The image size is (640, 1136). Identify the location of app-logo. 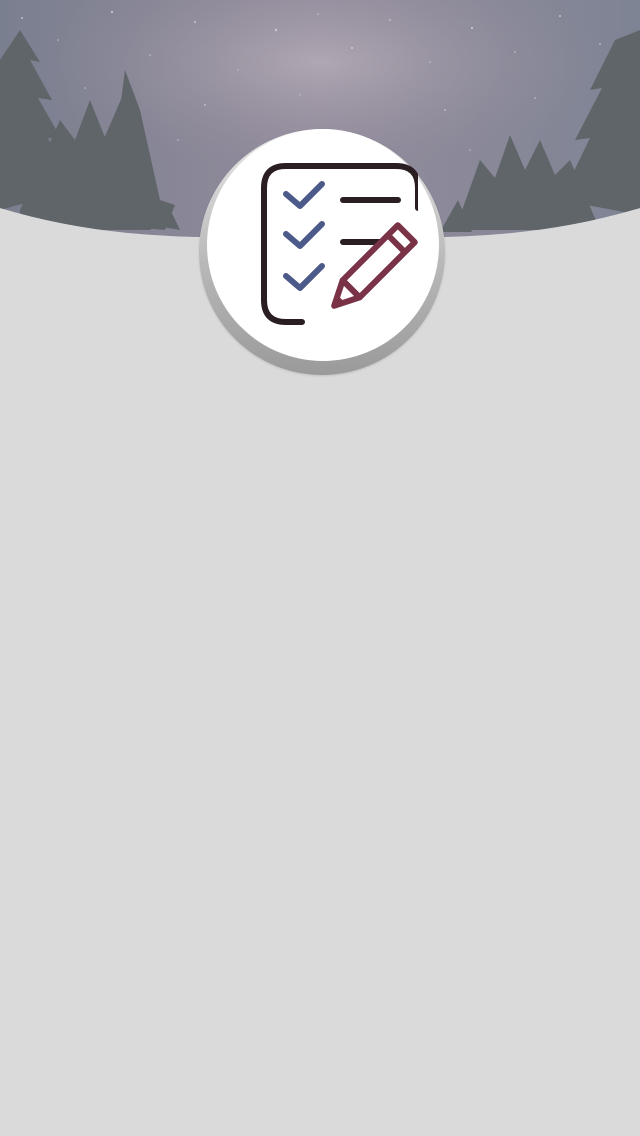
(323, 245).